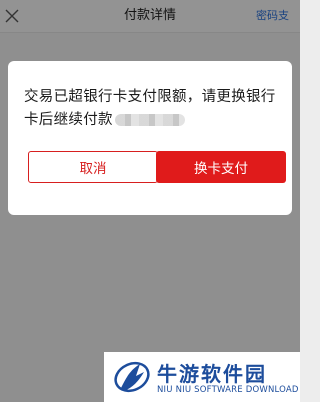 The image size is (320, 402). I want to click on watermark-logo-icon, so click(132, 377).